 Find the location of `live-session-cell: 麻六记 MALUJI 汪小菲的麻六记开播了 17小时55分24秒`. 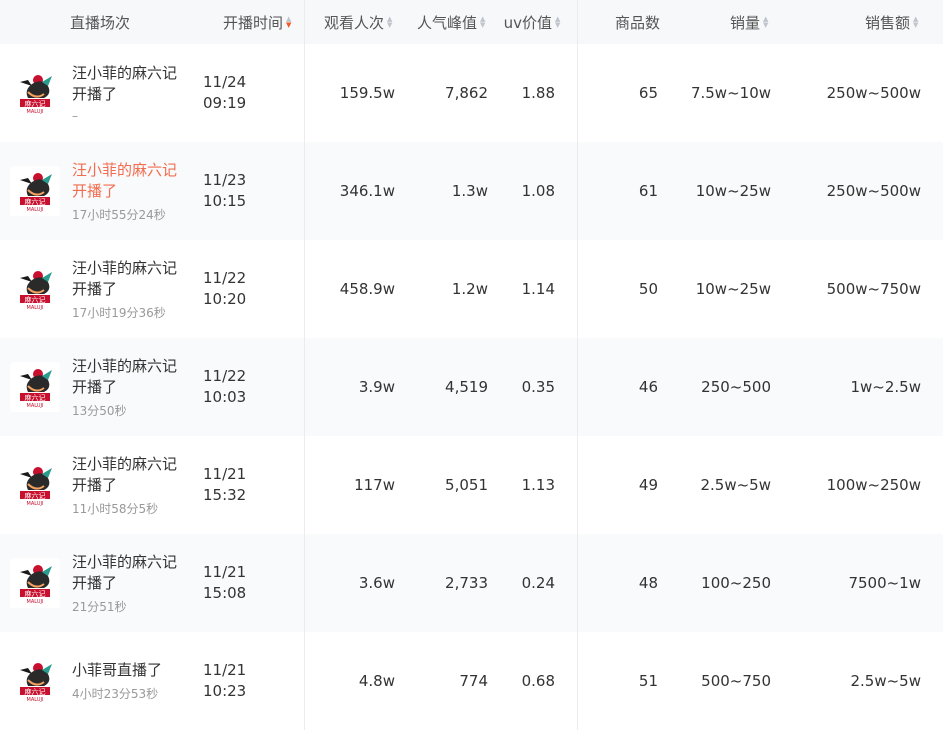

live-session-cell: 麻六记 MALUJI 汪小菲的麻六记开播了 17小时55分24秒 is located at coordinates (97, 191).